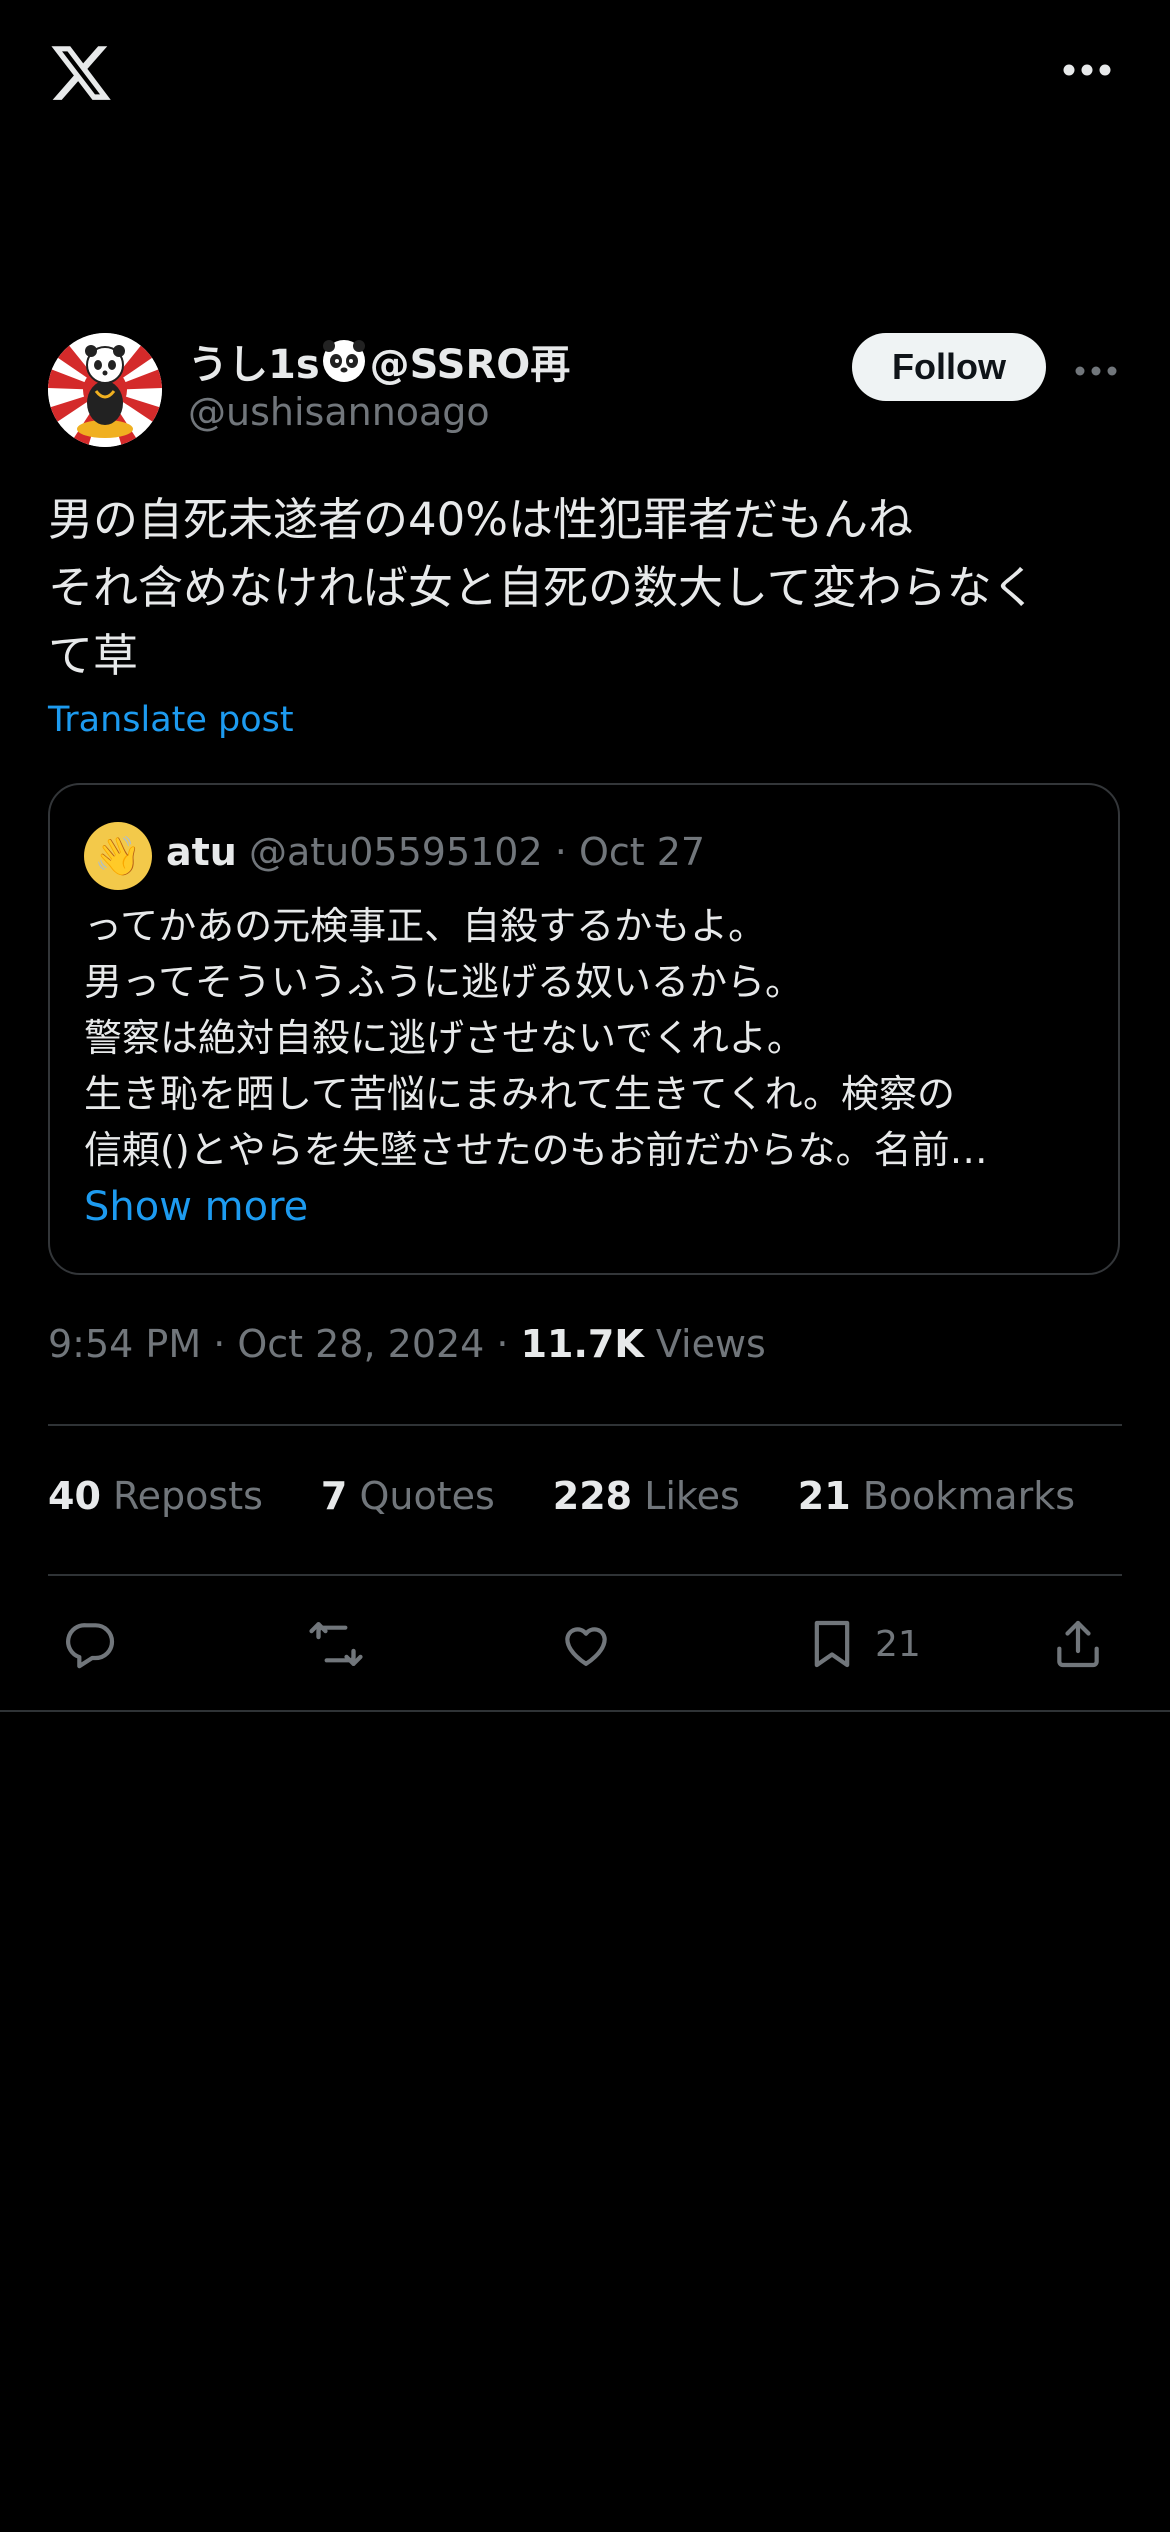 The image size is (1170, 2532). Describe the element at coordinates (91, 1644) in the screenshot. I see `reply-icon` at that location.